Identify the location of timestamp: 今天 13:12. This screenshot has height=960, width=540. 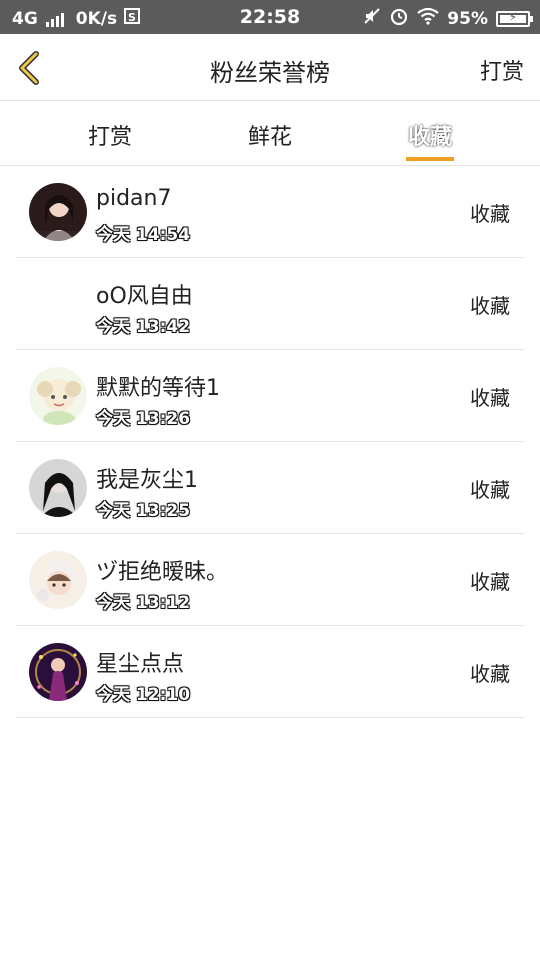
(143, 603).